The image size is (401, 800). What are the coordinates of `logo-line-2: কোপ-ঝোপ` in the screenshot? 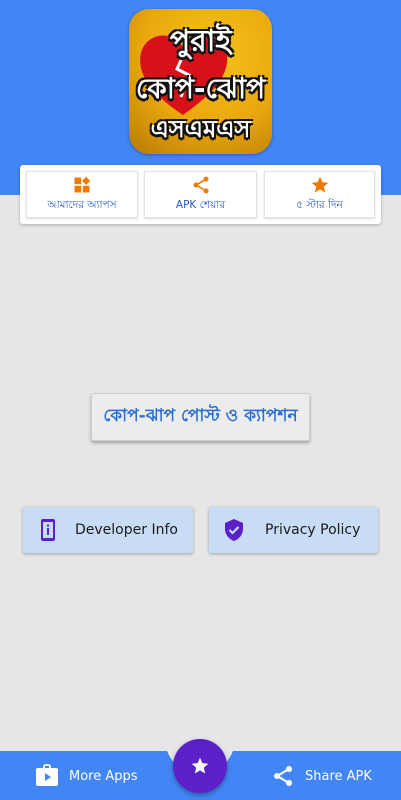 It's located at (200, 88).